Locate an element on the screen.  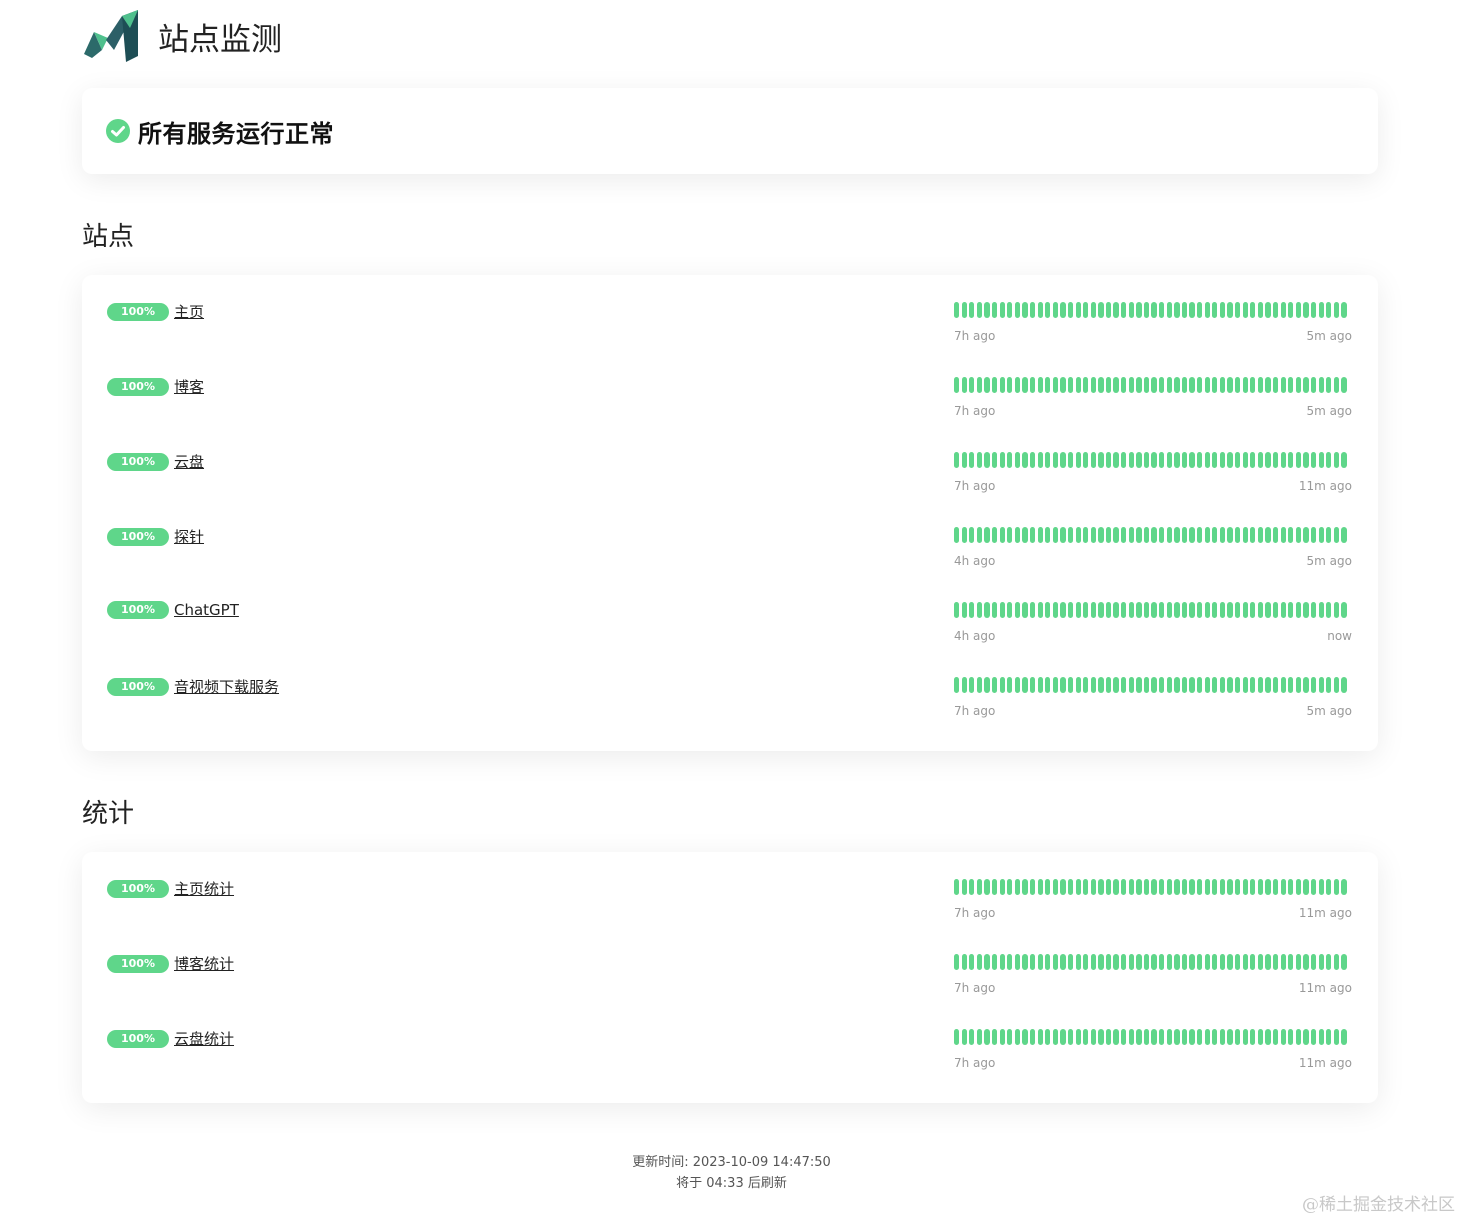
monitor-name-link: 主页 is located at coordinates (189, 311).